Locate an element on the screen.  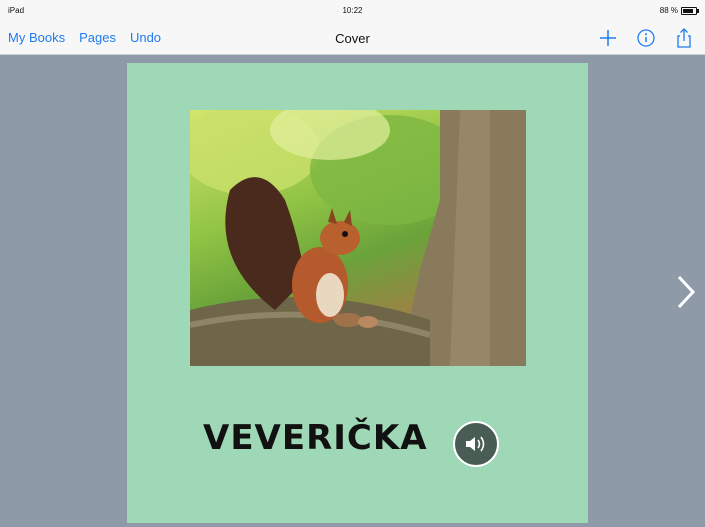
nav-bar: My Books Pages Undo Cover is located at coordinates (352, 37).